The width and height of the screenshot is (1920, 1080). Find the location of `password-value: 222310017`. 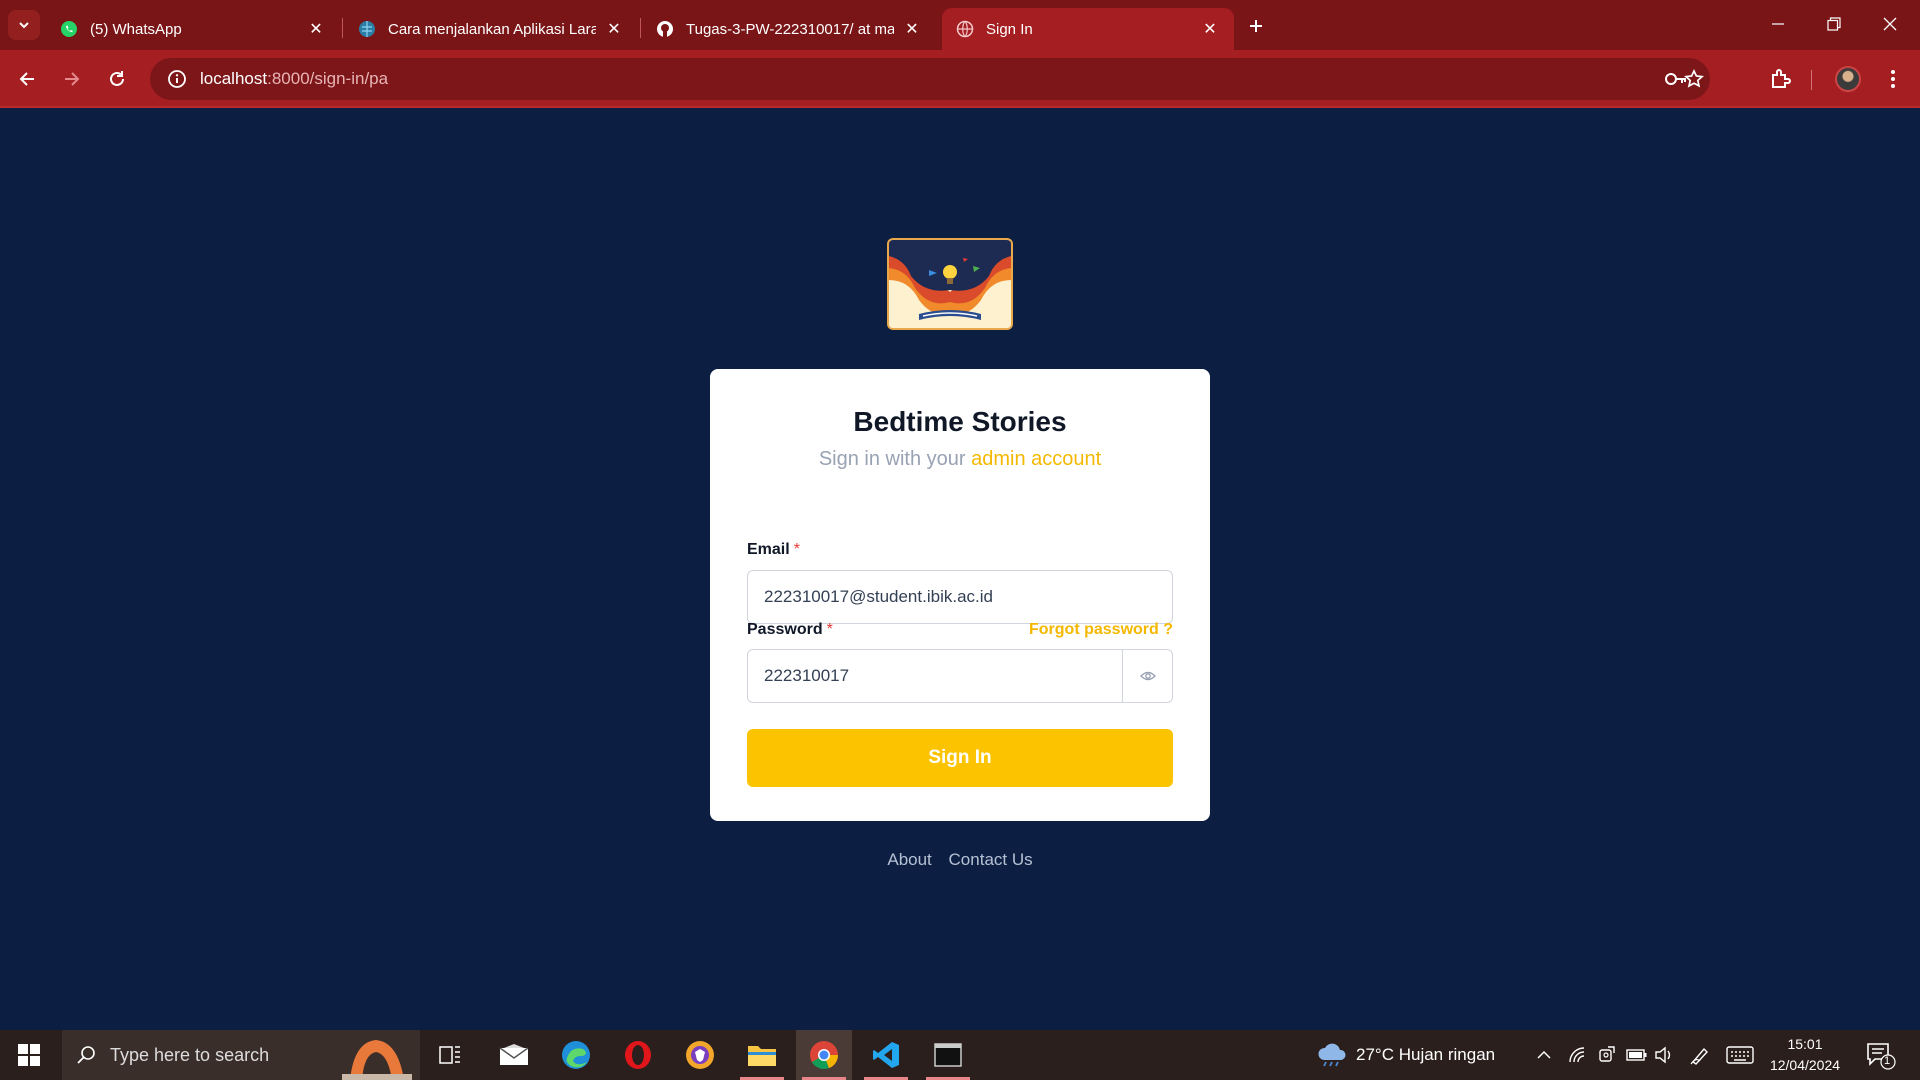

password-value: 222310017 is located at coordinates (807, 675).